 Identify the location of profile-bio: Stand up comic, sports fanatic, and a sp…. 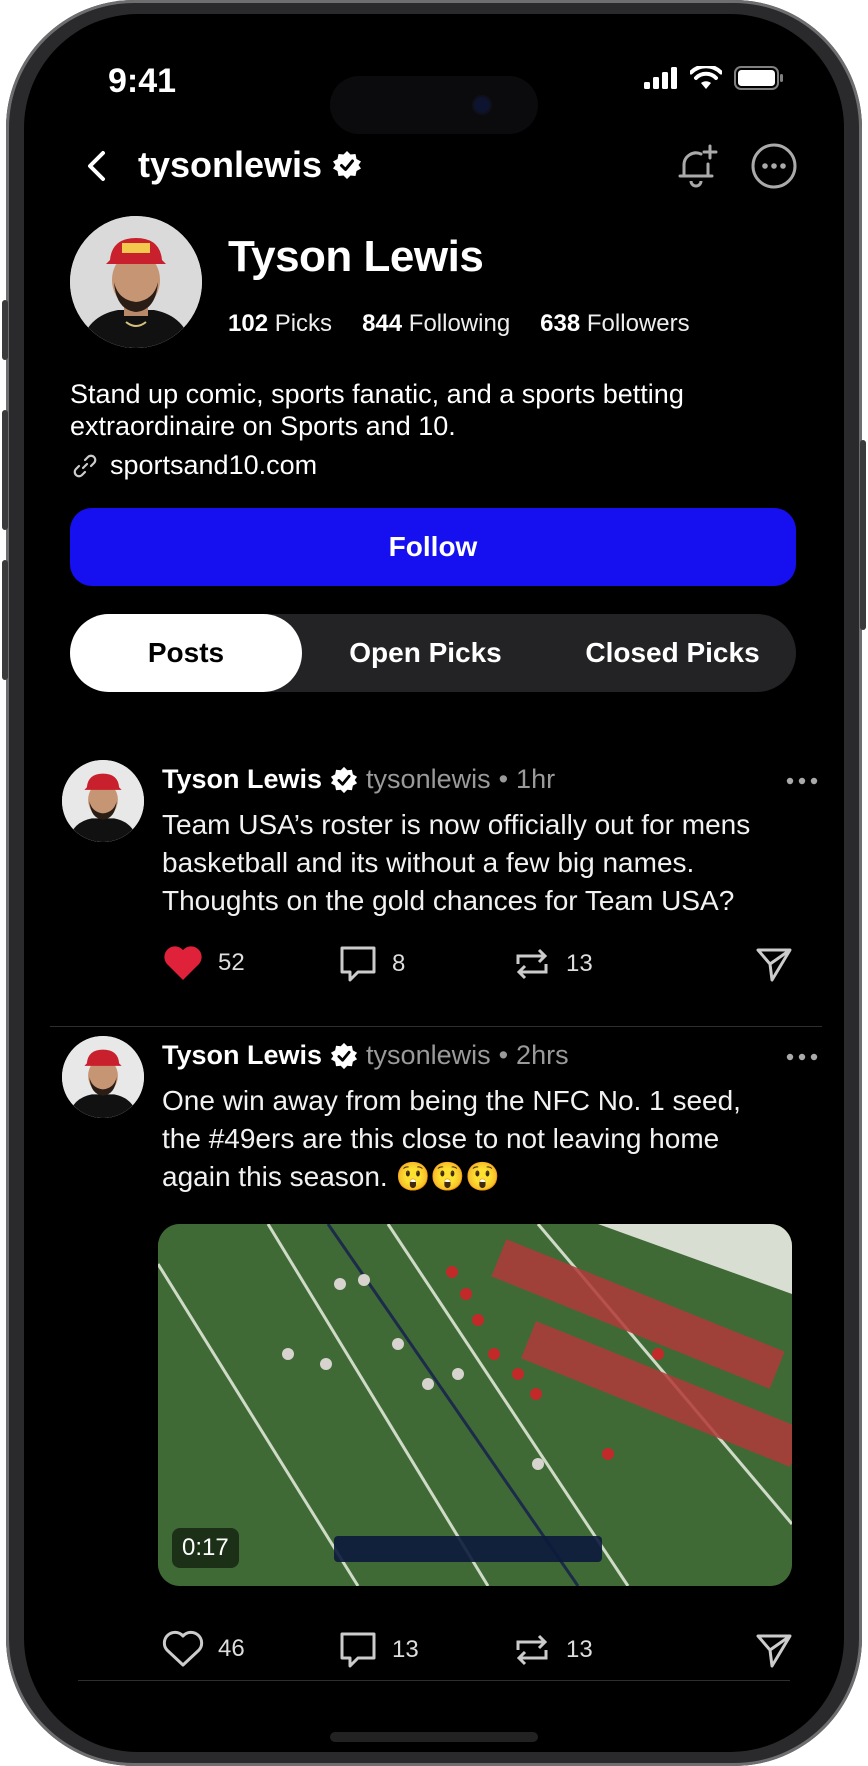
(377, 410).